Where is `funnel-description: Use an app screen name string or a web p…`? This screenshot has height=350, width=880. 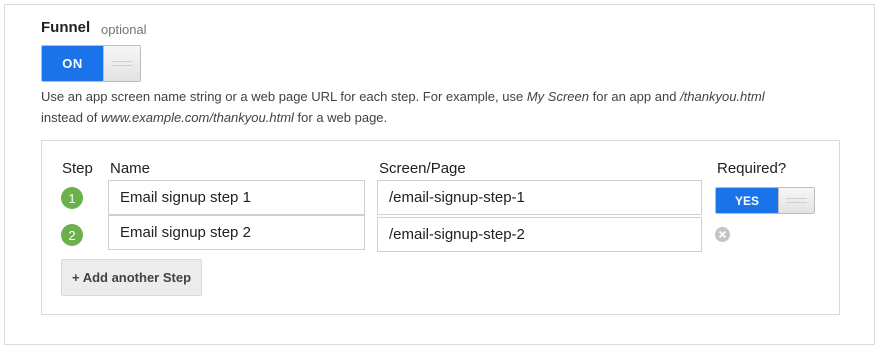
funnel-description: Use an app screen name string or a web p… is located at coordinates (441, 107).